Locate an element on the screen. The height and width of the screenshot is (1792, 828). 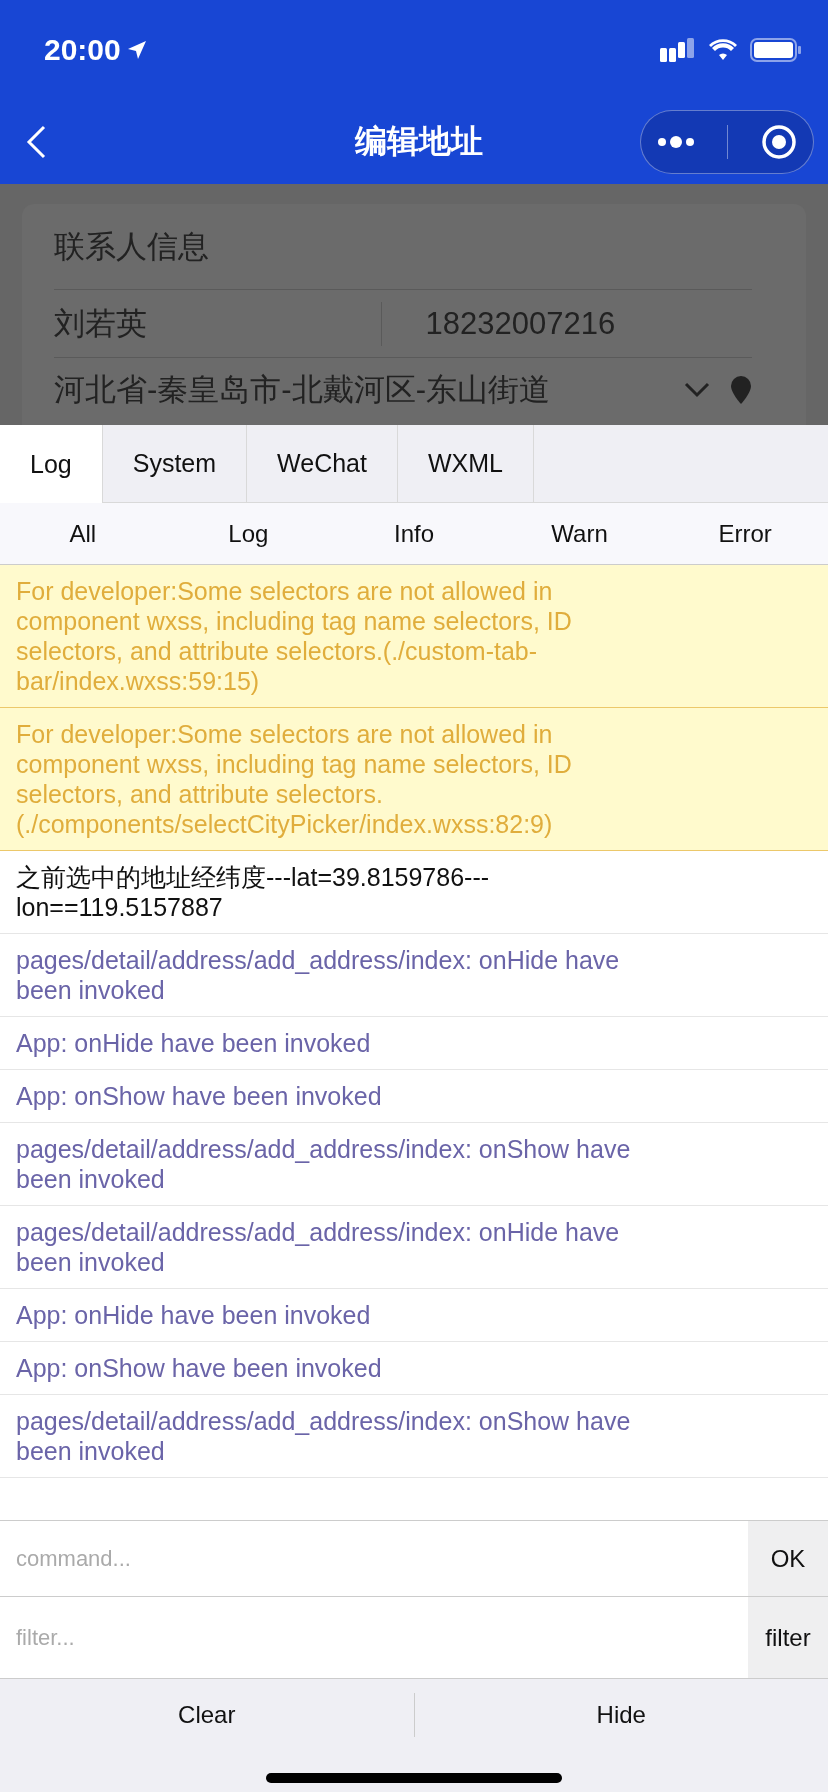
console-tab: Log is located at coordinates (51, 464).